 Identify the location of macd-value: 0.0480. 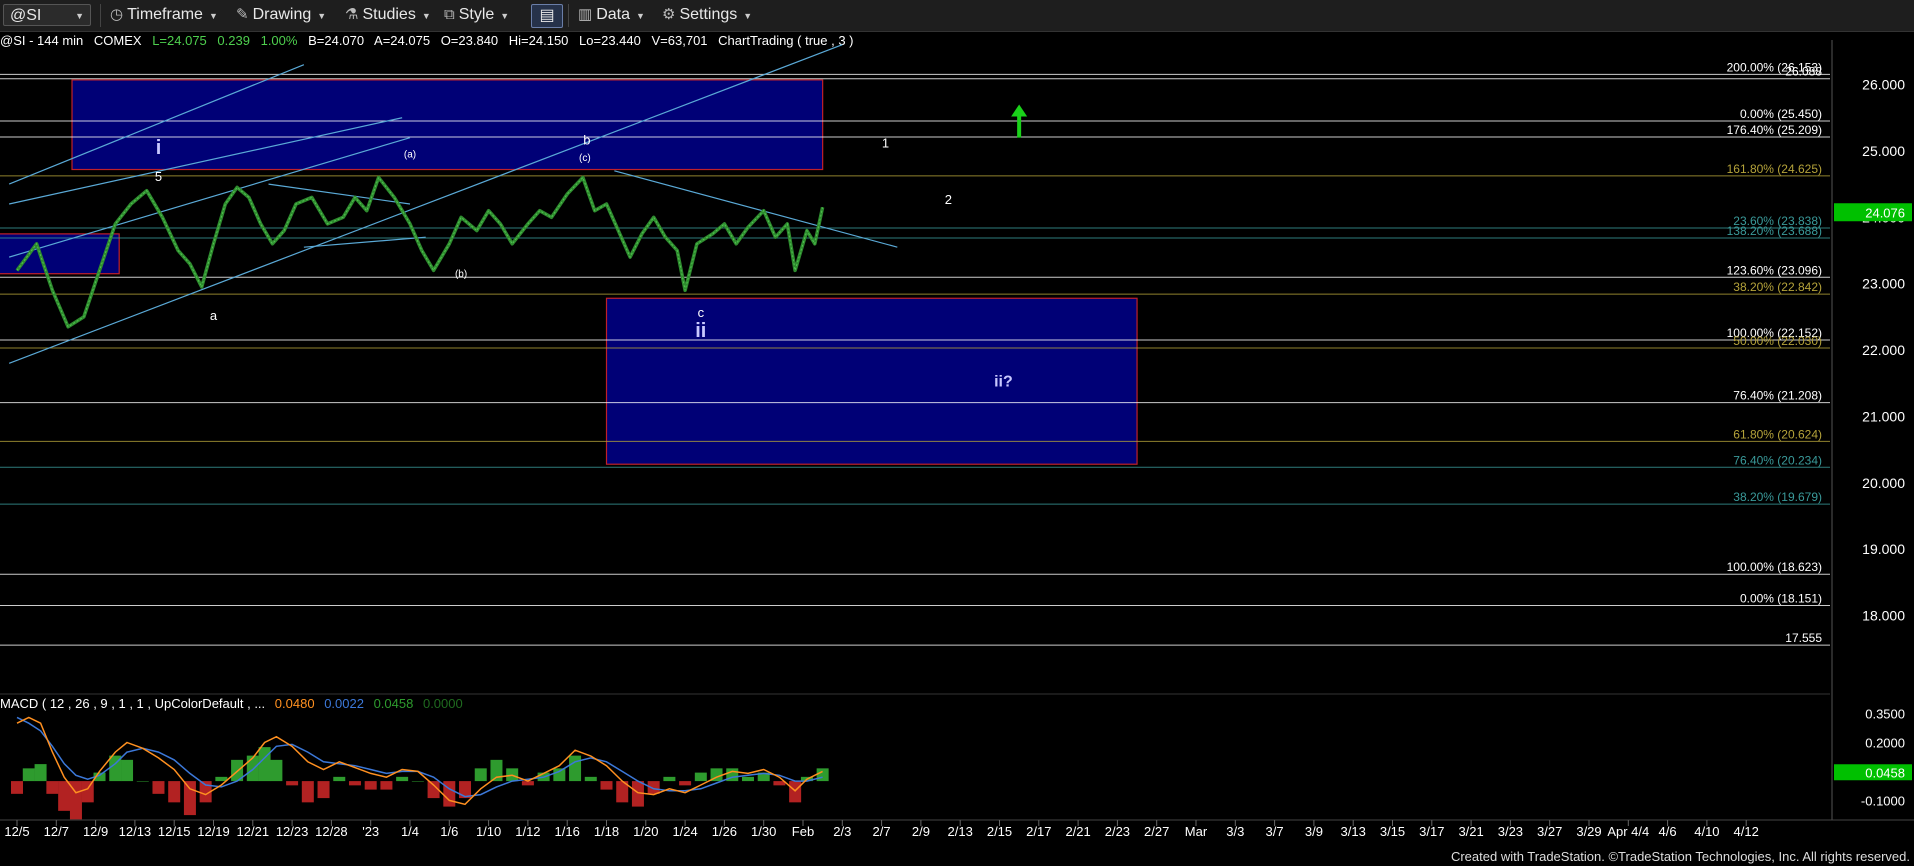
(294, 703).